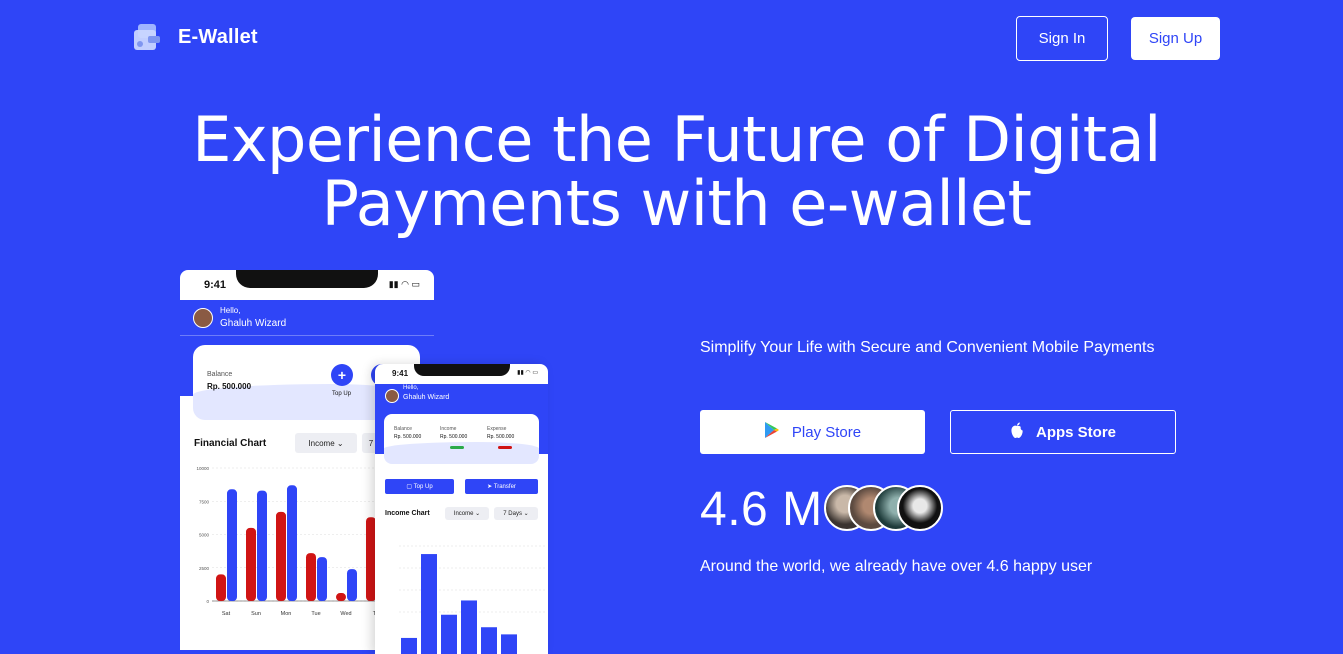 Image resolution: width=1343 pixels, height=654 pixels. I want to click on user-name: Ghaluh Wizard, so click(253, 323).